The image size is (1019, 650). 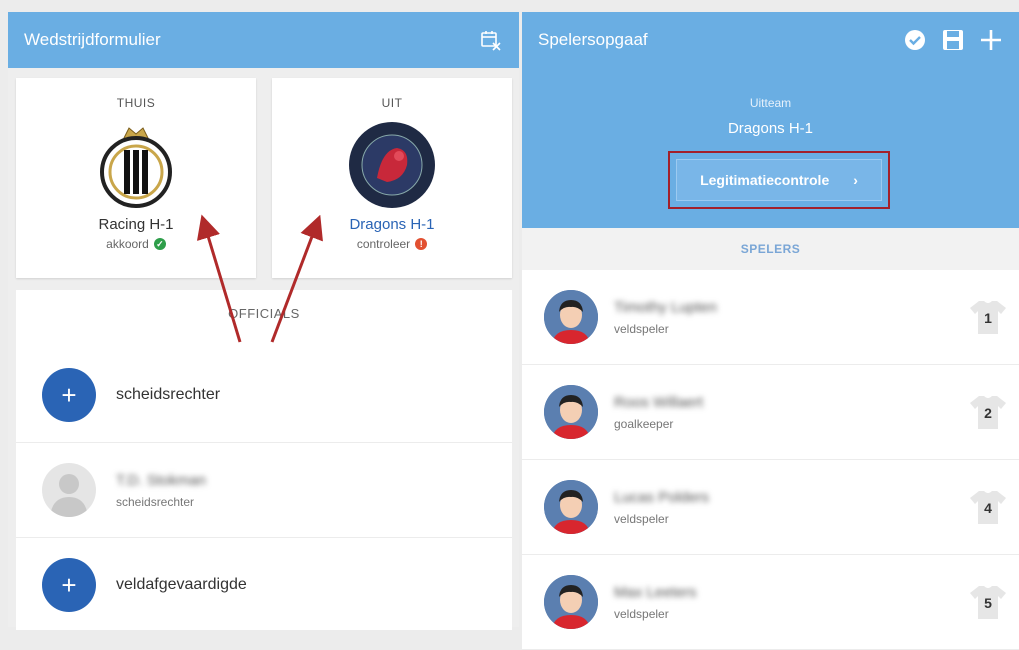 What do you see at coordinates (658, 412) in the screenshot?
I see `player-info: Roos Willaert goalkeeper` at bounding box center [658, 412].